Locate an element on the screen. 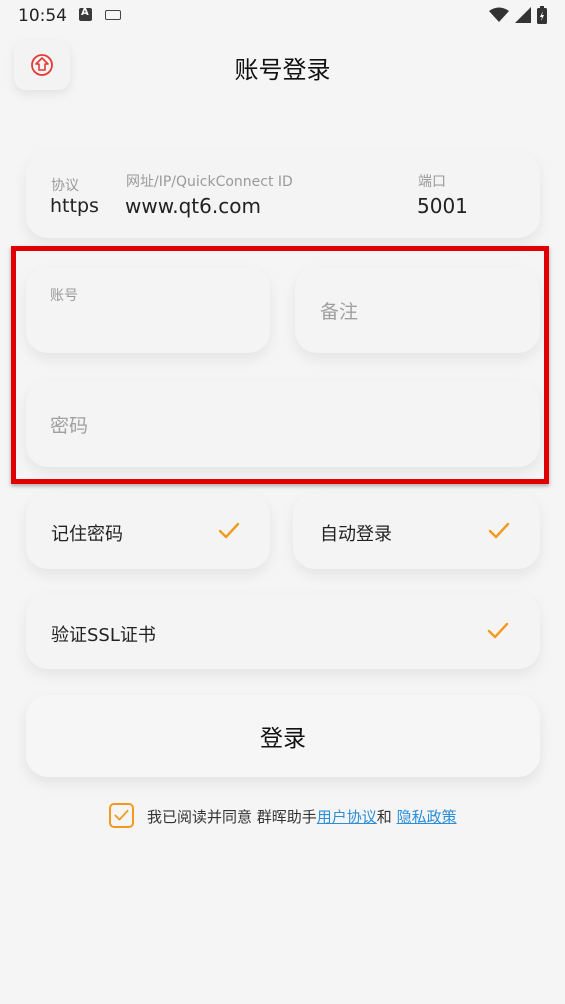 This screenshot has height=1004, width=565. status-time: 10:54 is located at coordinates (42, 16).